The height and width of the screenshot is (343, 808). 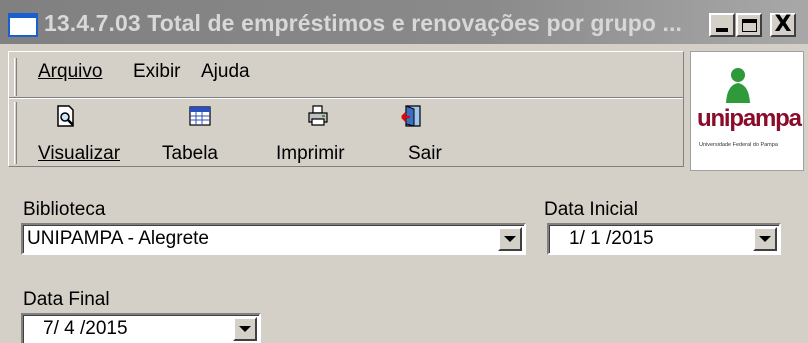 I want to click on data-inicial-dropdown-button, so click(x=765, y=239).